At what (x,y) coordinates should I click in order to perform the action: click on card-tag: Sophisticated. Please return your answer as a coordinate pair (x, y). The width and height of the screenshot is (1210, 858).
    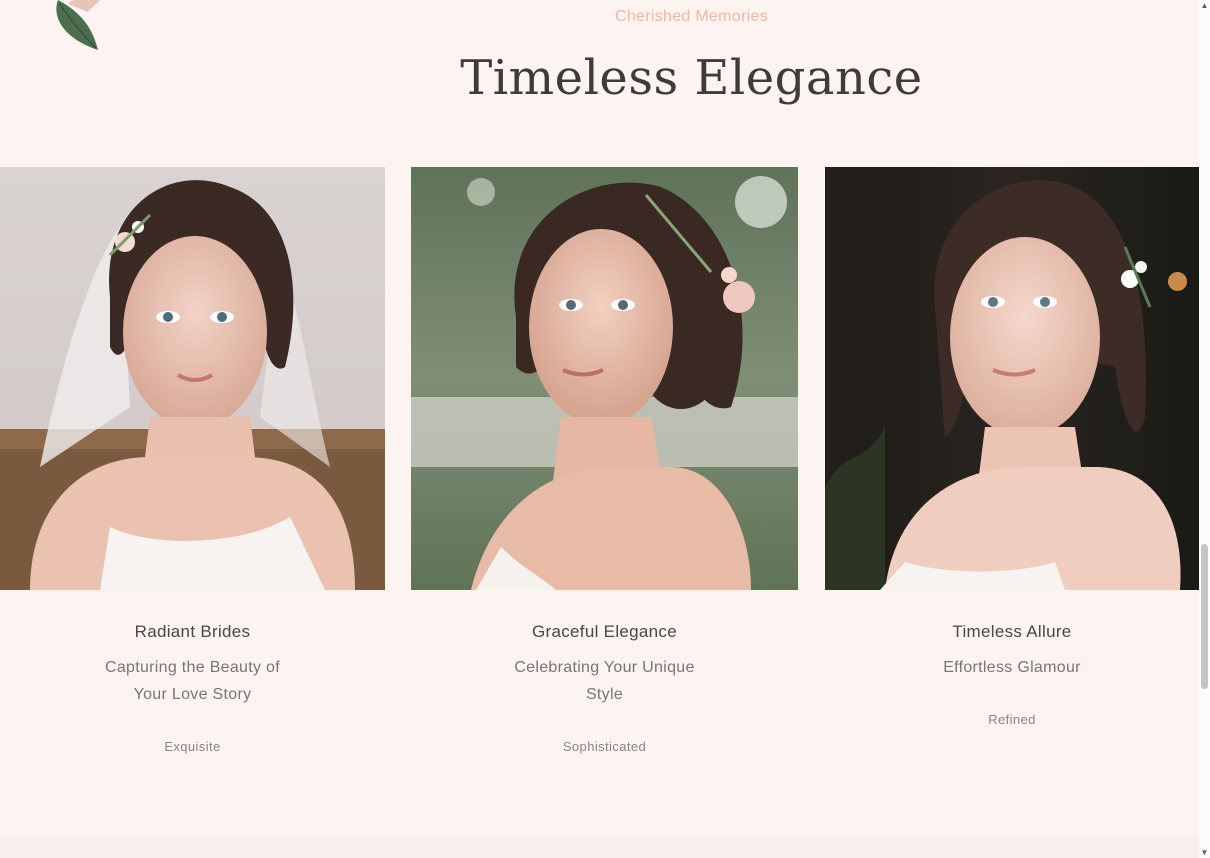
    Looking at the image, I should click on (604, 746).